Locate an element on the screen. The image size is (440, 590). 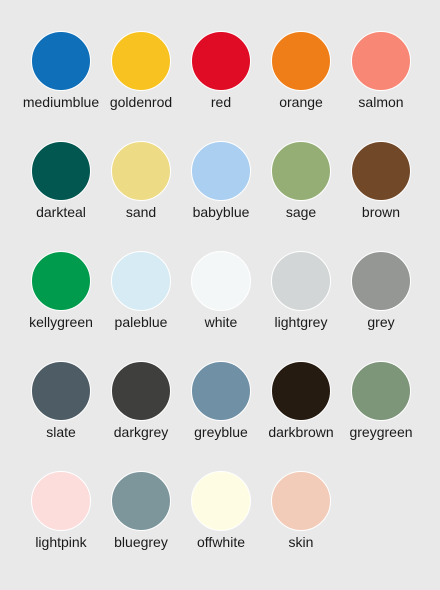
swatch-salmon: salmon is located at coordinates (381, 81).